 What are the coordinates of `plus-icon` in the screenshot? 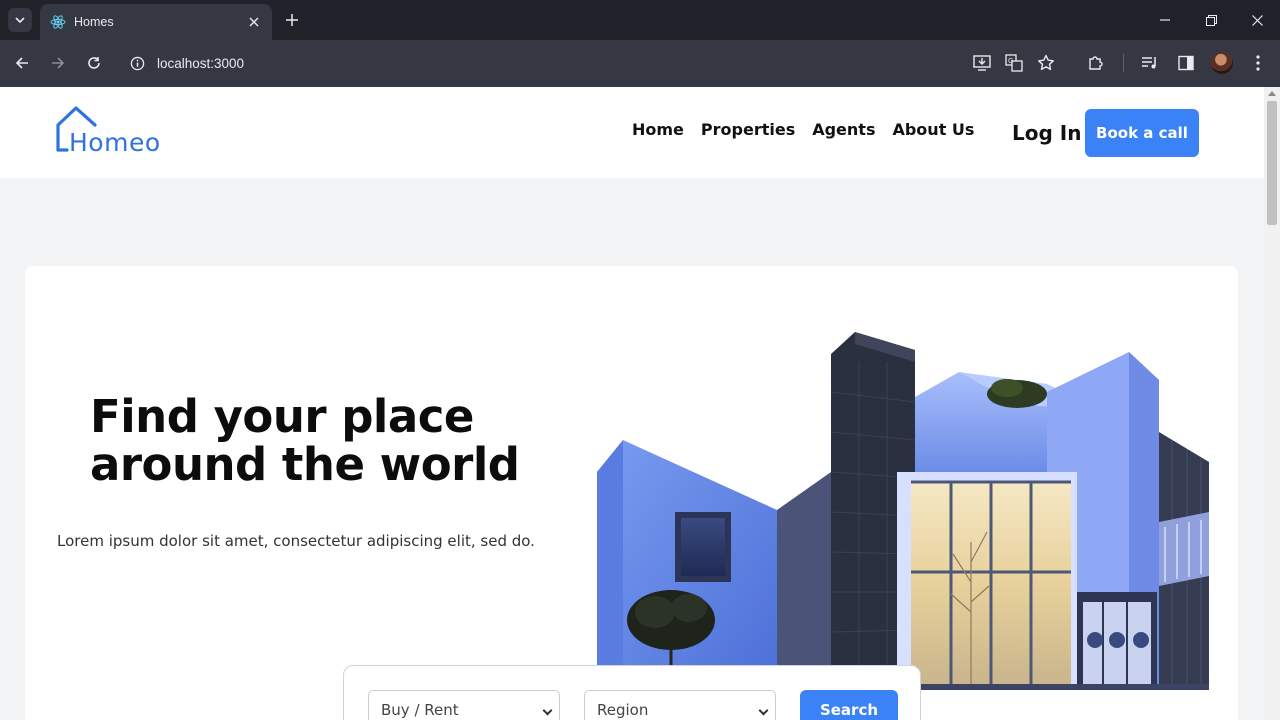 It's located at (292, 20).